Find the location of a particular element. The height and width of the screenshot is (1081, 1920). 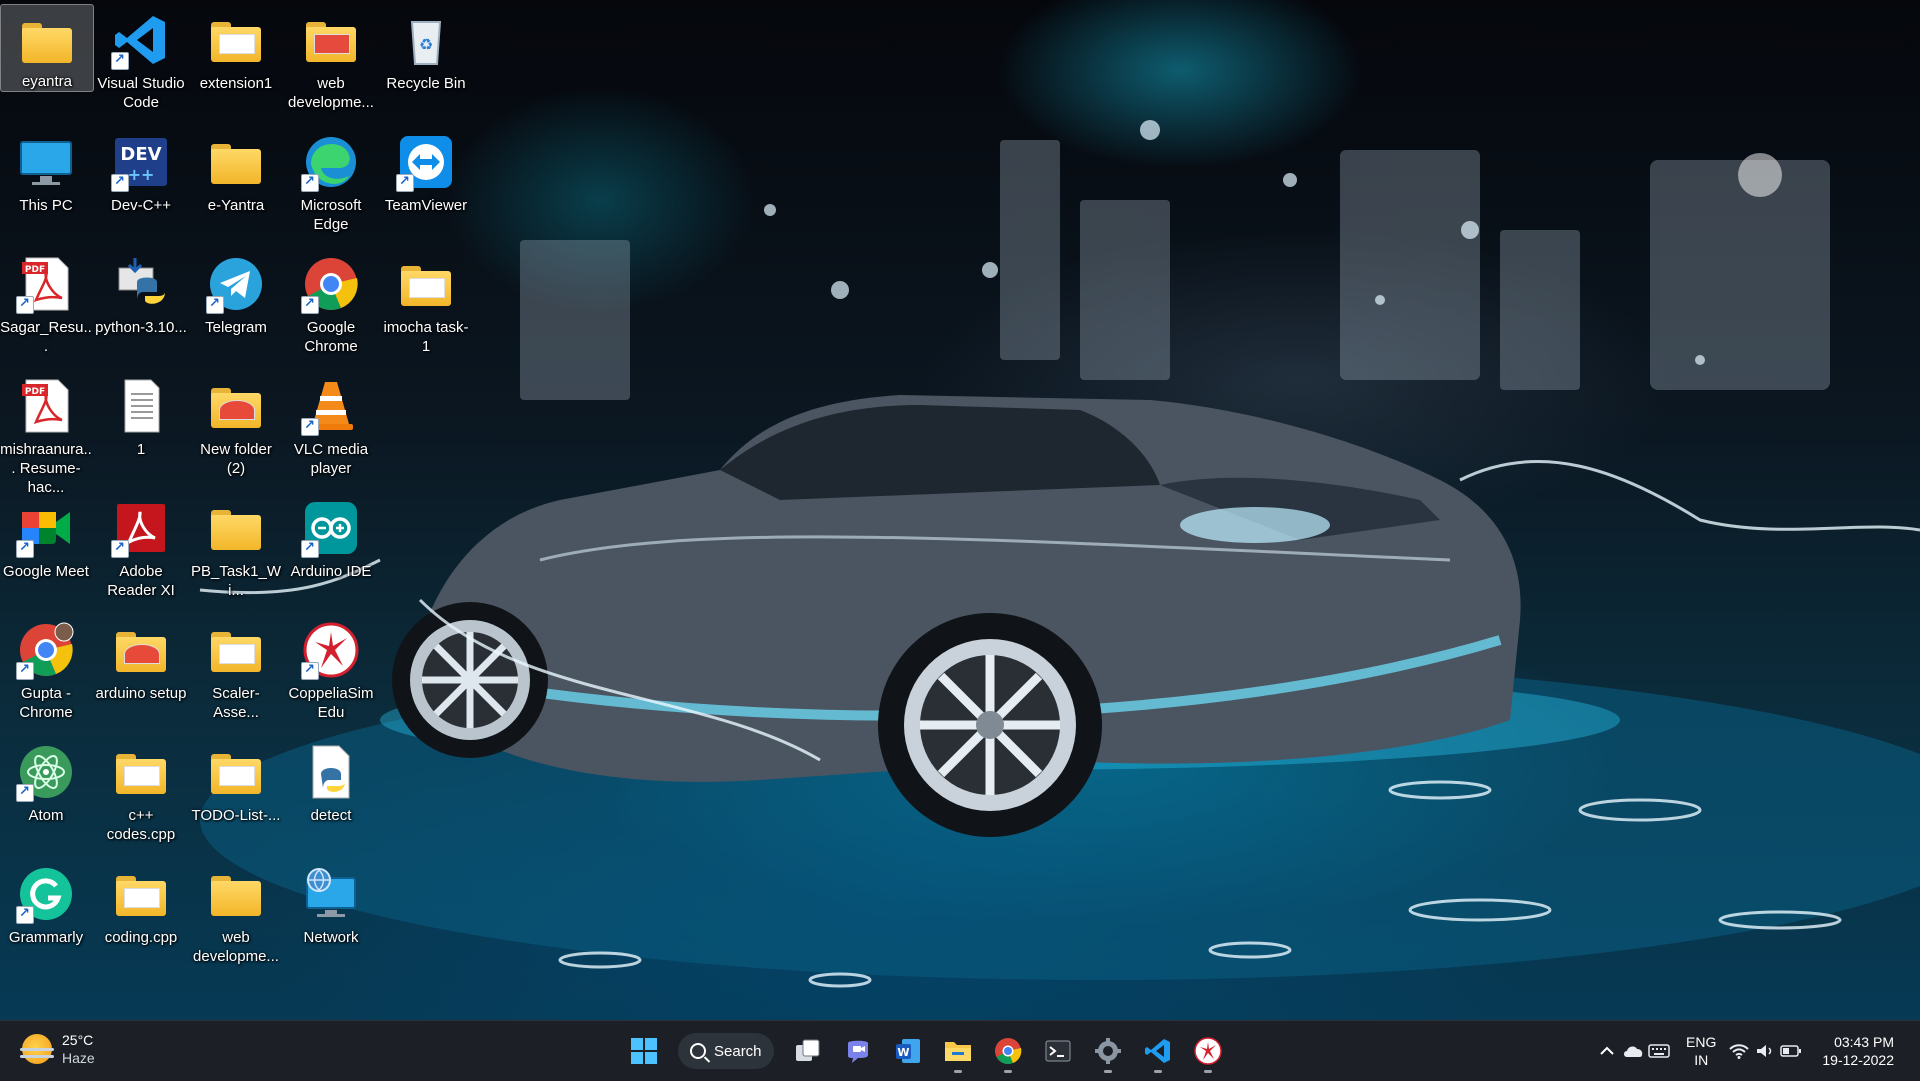

desktop-icon-new-folder-2: New folder (2) is located at coordinates (236, 429).